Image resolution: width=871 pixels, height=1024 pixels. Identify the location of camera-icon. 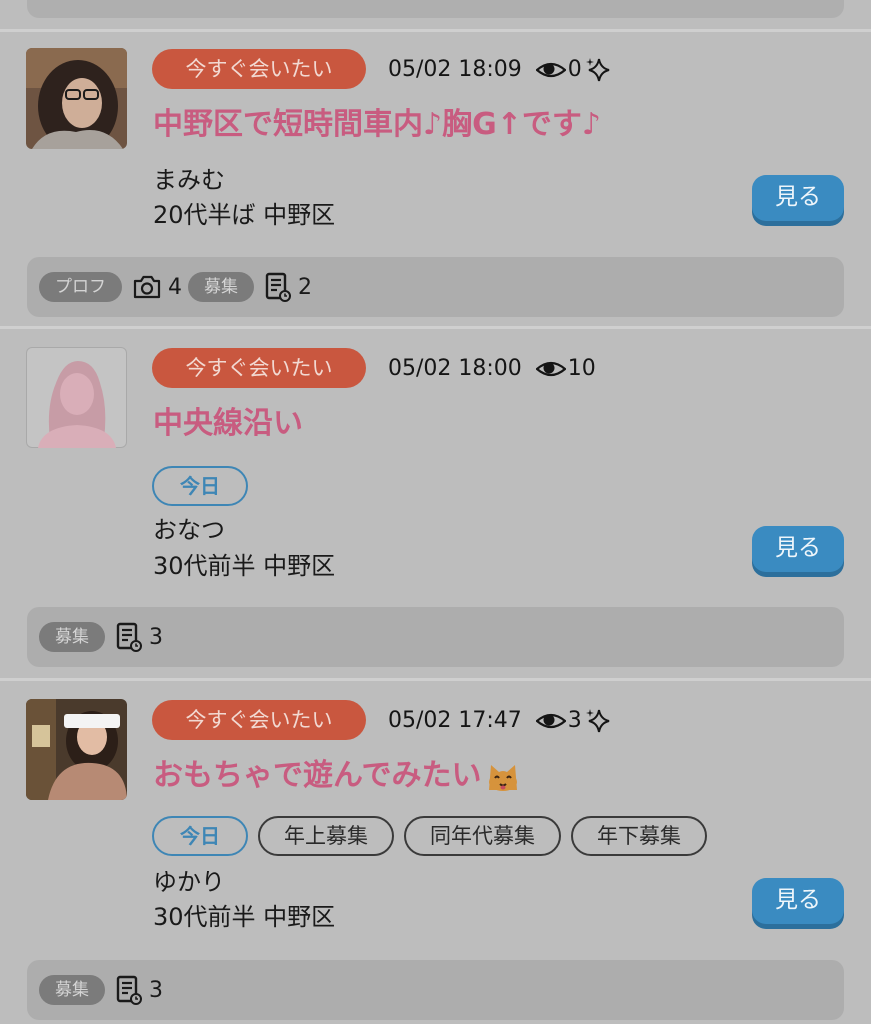
(147, 287).